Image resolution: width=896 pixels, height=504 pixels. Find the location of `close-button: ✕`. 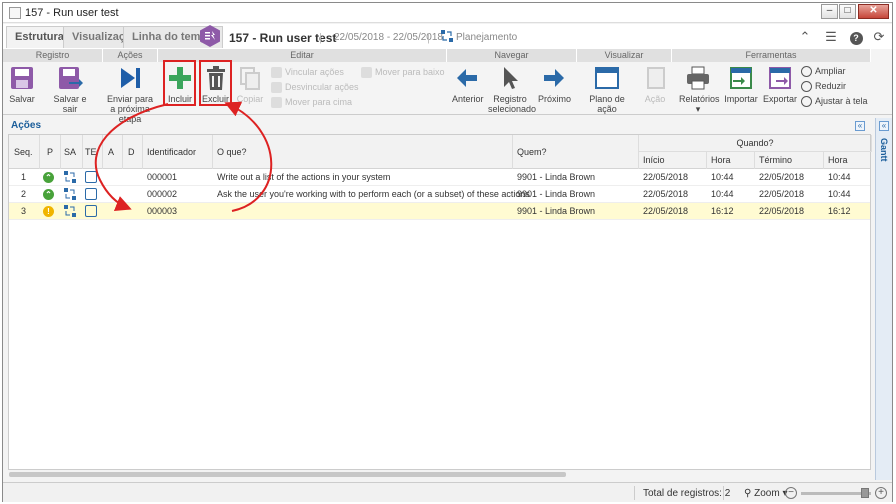

close-button: ✕ is located at coordinates (873, 11).